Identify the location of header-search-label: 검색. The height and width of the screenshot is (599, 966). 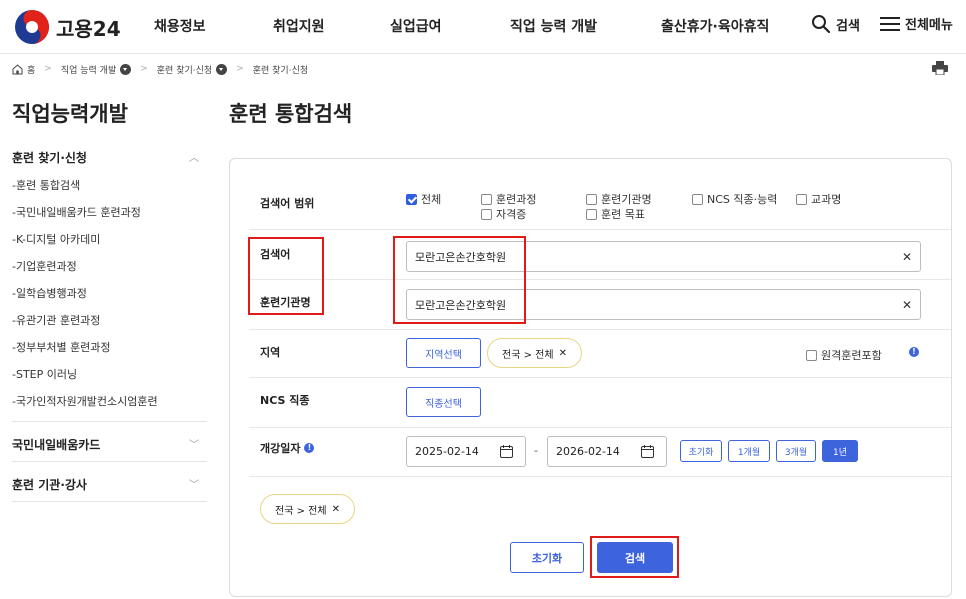
(848, 26).